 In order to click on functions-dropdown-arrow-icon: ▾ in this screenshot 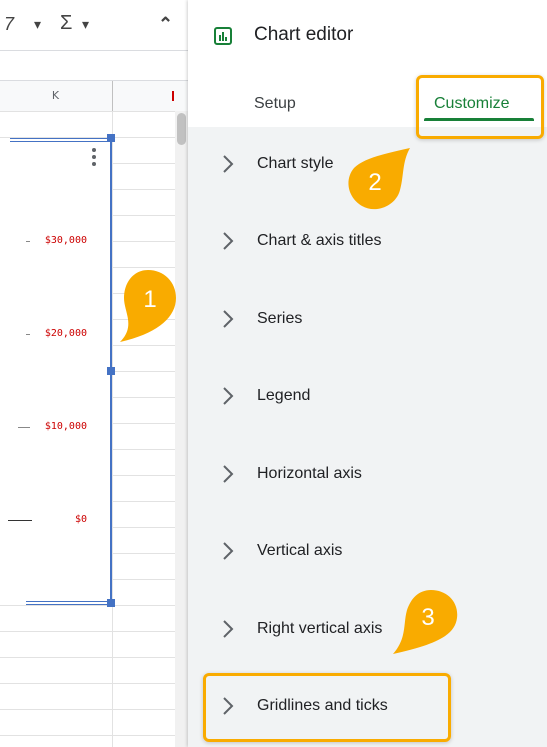, I will do `click(85, 24)`.